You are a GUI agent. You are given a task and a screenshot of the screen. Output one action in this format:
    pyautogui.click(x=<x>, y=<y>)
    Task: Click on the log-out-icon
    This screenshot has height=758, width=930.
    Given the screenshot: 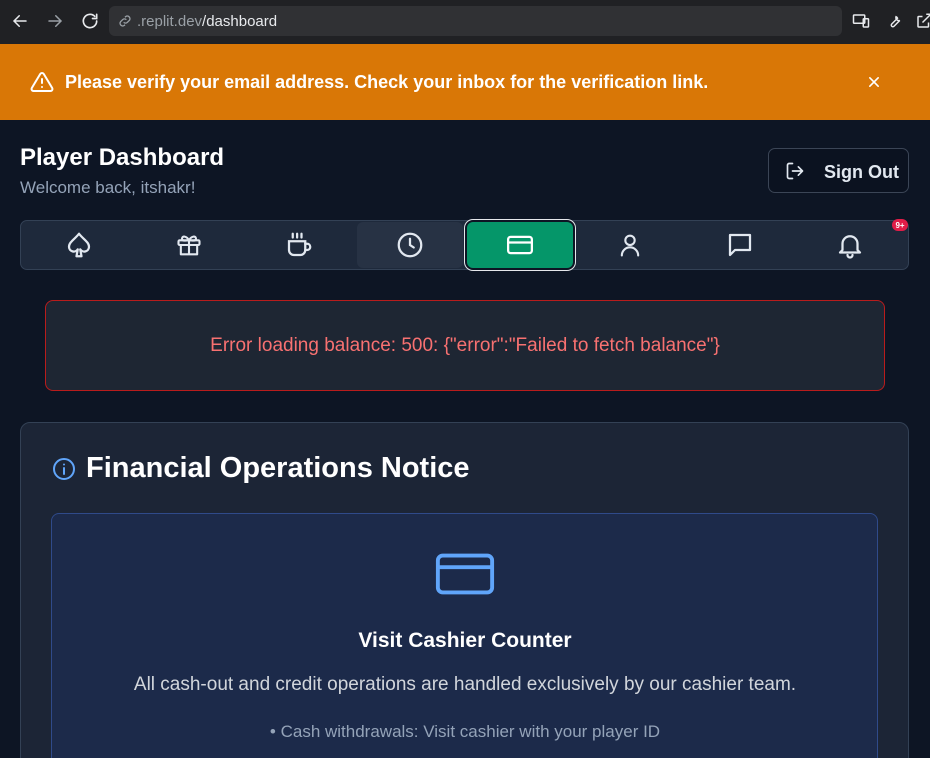 What is the action you would take?
    pyautogui.click(x=795, y=171)
    